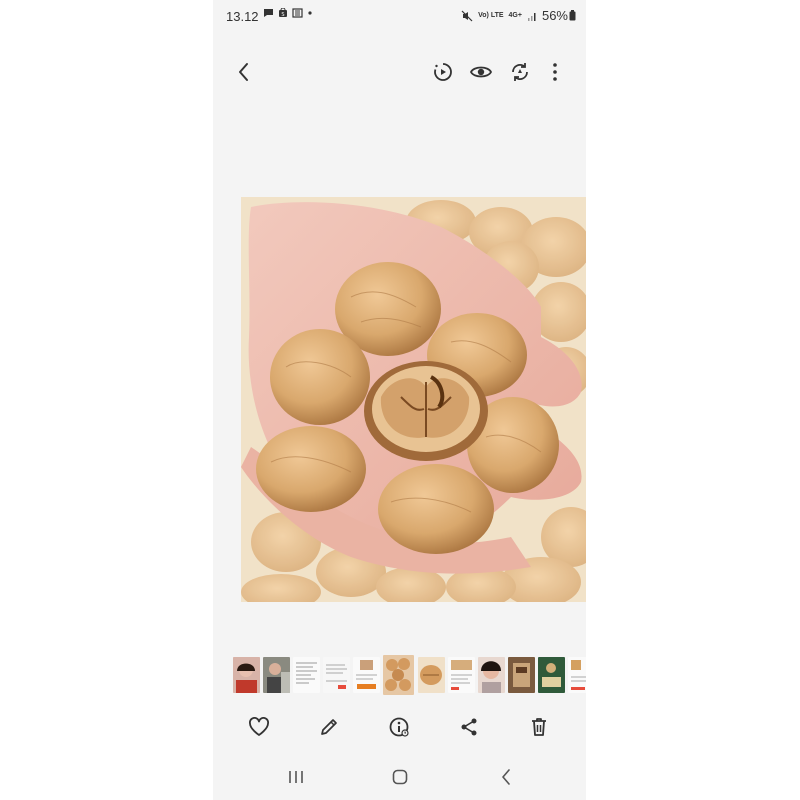 The height and width of the screenshot is (800, 800). I want to click on shop-notification-icon: S, so click(283, 13).